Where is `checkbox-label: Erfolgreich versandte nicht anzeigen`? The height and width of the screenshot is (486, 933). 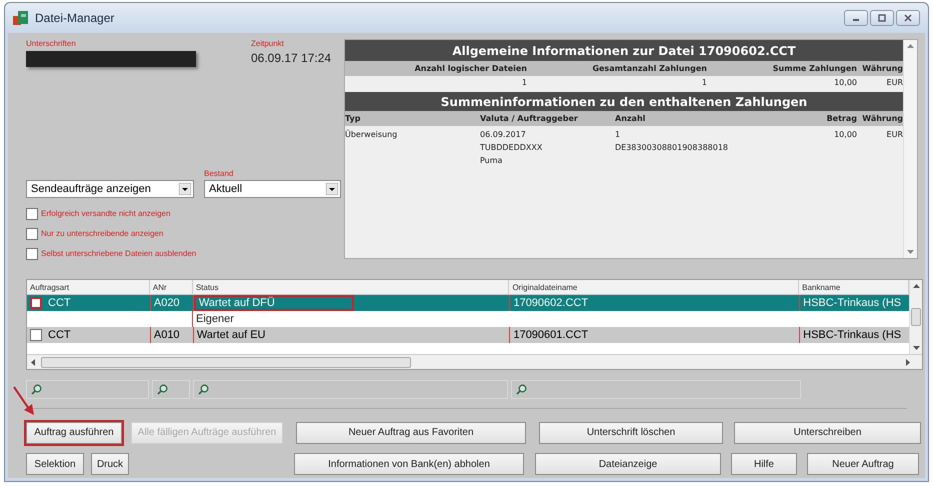
checkbox-label: Erfolgreich versandte nicht anzeigen is located at coordinates (105, 214).